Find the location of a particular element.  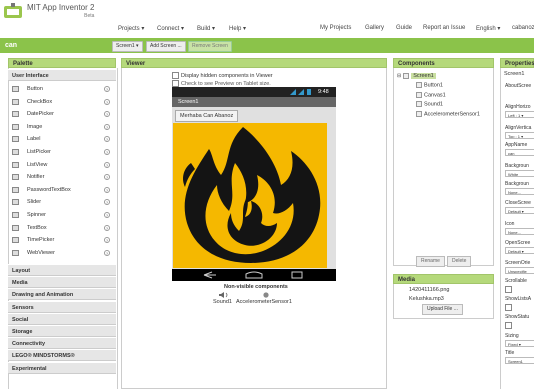

notifier-icon is located at coordinates (15, 177).